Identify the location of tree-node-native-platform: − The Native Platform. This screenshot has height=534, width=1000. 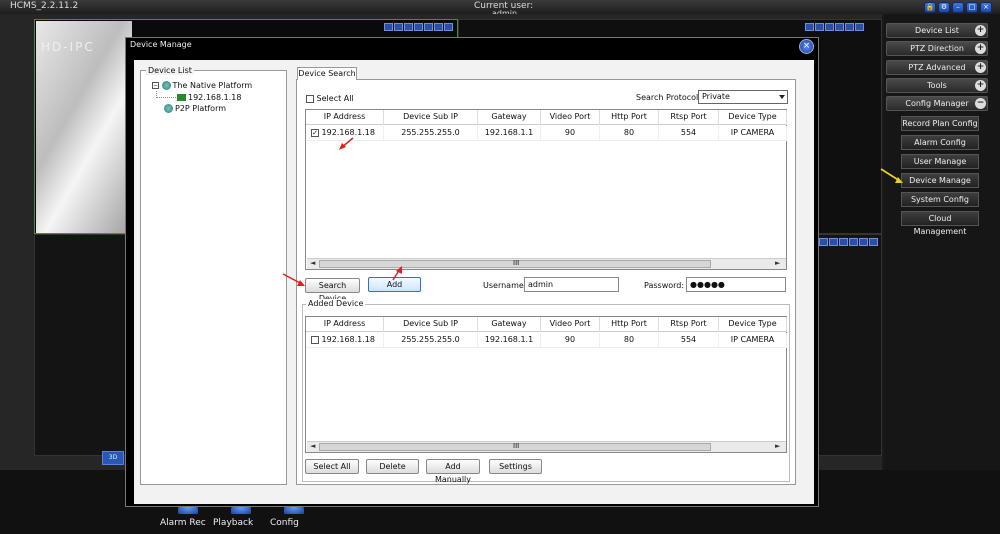
(202, 85).